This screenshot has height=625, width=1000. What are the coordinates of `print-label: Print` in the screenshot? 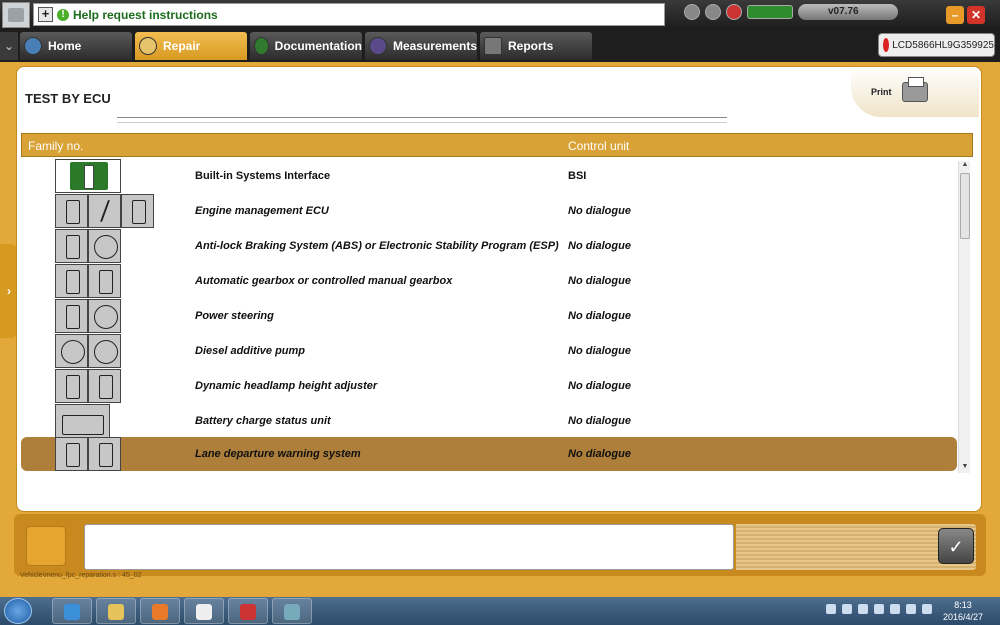 It's located at (881, 92).